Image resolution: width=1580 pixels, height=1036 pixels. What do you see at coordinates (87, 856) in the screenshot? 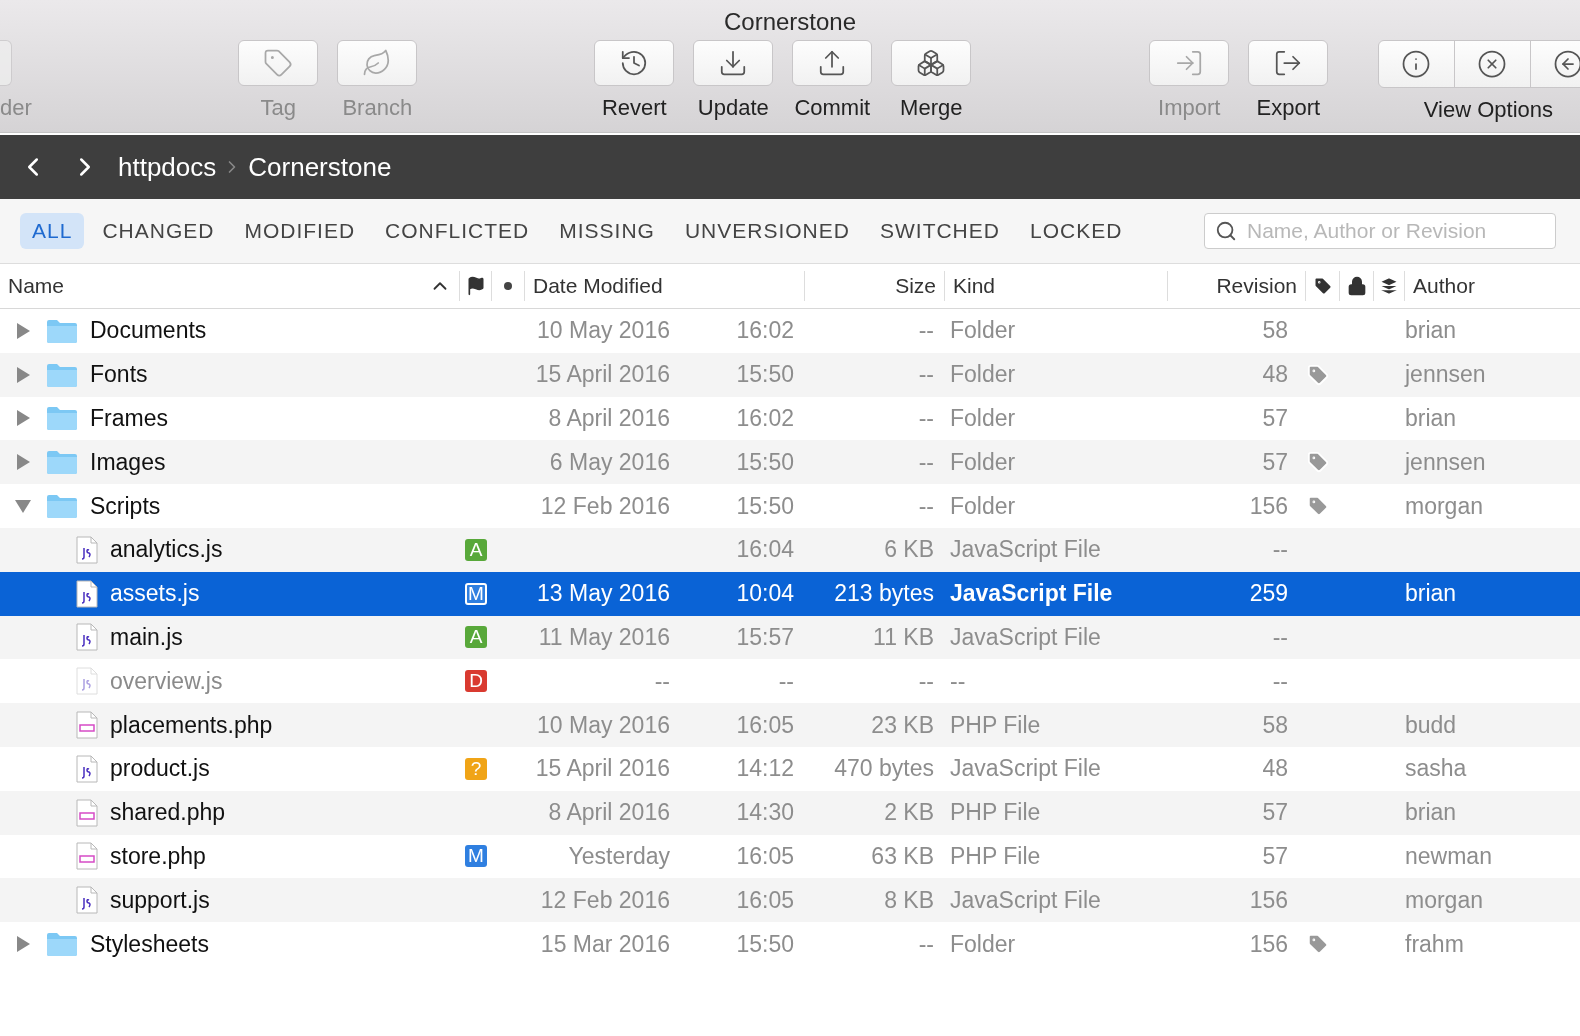
I see `php-file-icon` at bounding box center [87, 856].